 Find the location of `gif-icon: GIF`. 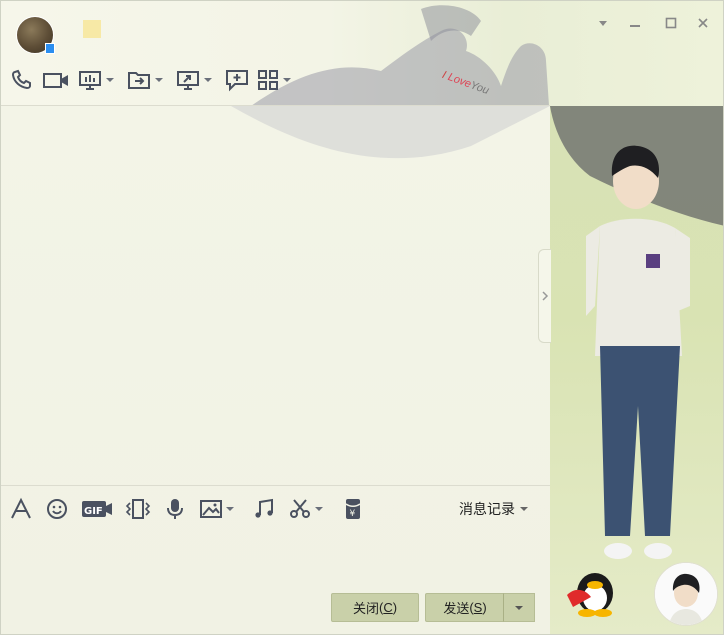

gif-icon: GIF is located at coordinates (97, 509).